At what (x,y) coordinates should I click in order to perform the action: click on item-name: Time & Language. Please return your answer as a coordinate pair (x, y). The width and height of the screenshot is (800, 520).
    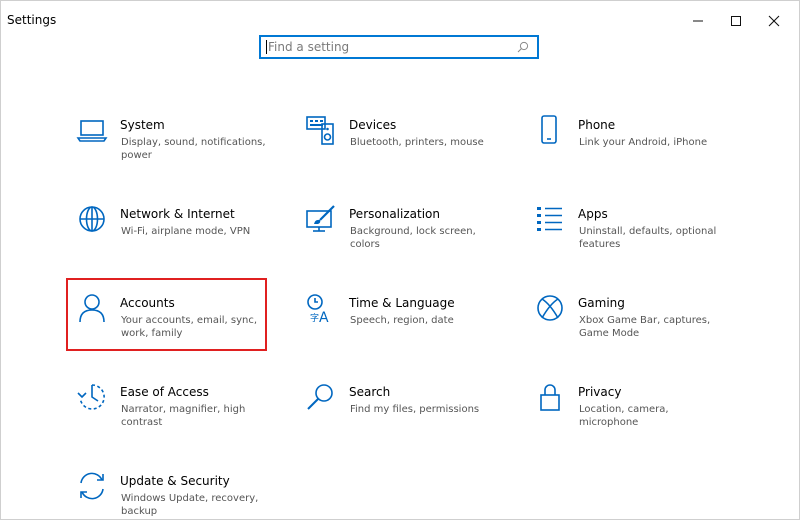
    Looking at the image, I should click on (402, 303).